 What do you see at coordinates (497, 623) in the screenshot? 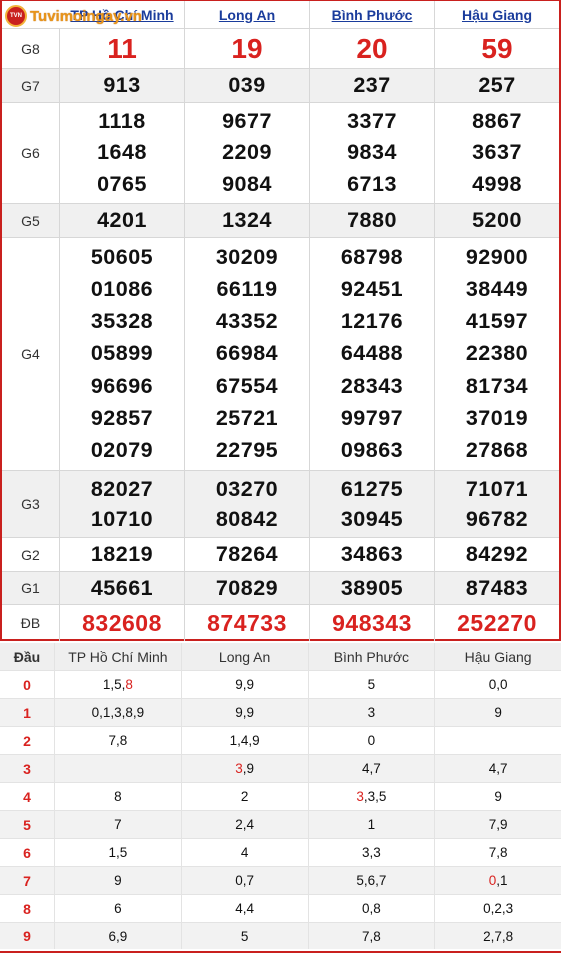
I see `prize-cell: 252270` at bounding box center [497, 623].